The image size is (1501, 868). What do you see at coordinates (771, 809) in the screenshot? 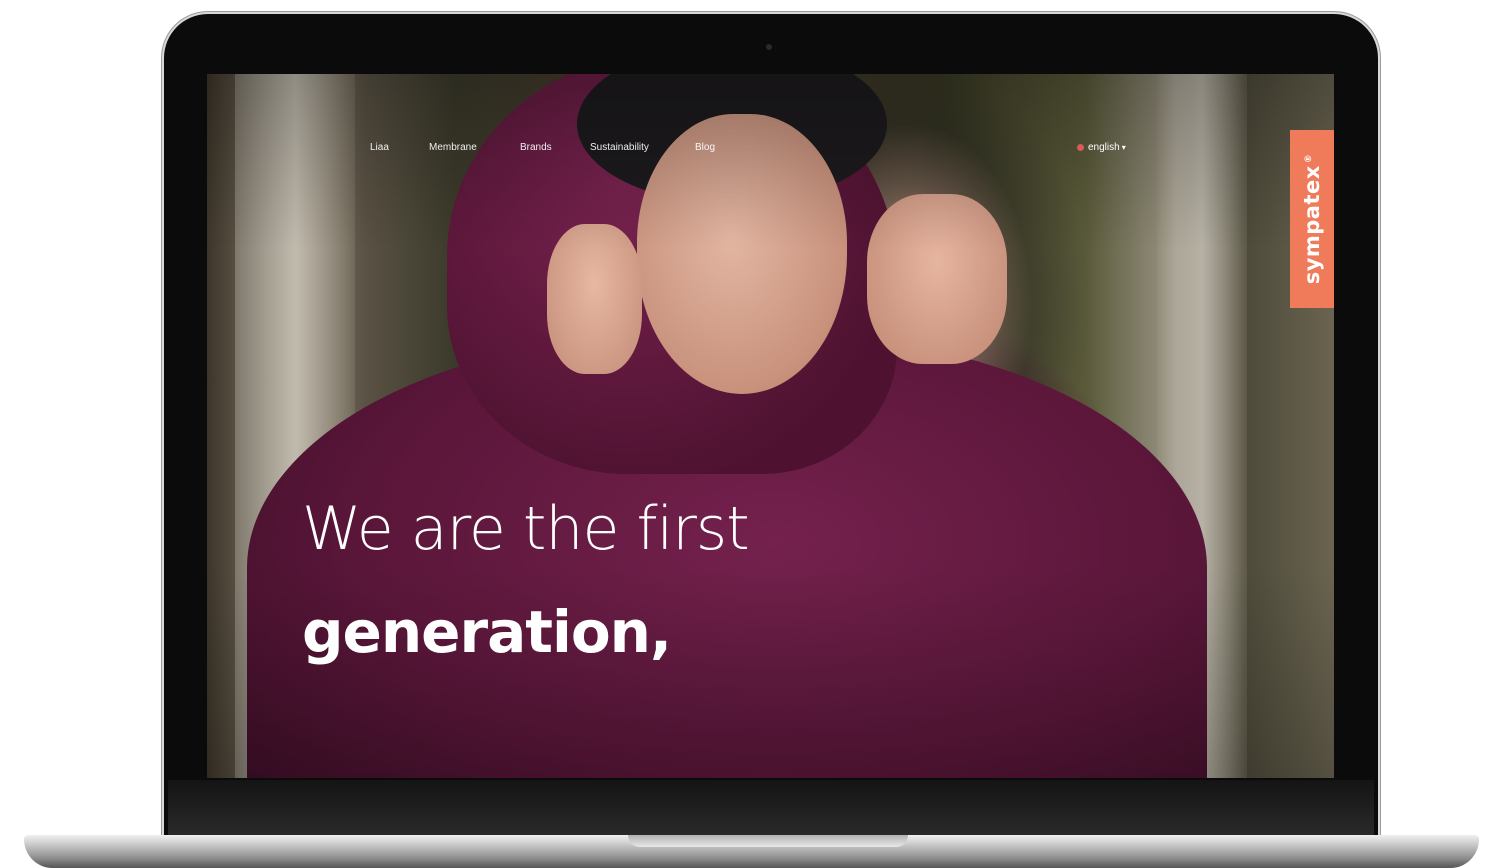
I see `laptop-chin` at bounding box center [771, 809].